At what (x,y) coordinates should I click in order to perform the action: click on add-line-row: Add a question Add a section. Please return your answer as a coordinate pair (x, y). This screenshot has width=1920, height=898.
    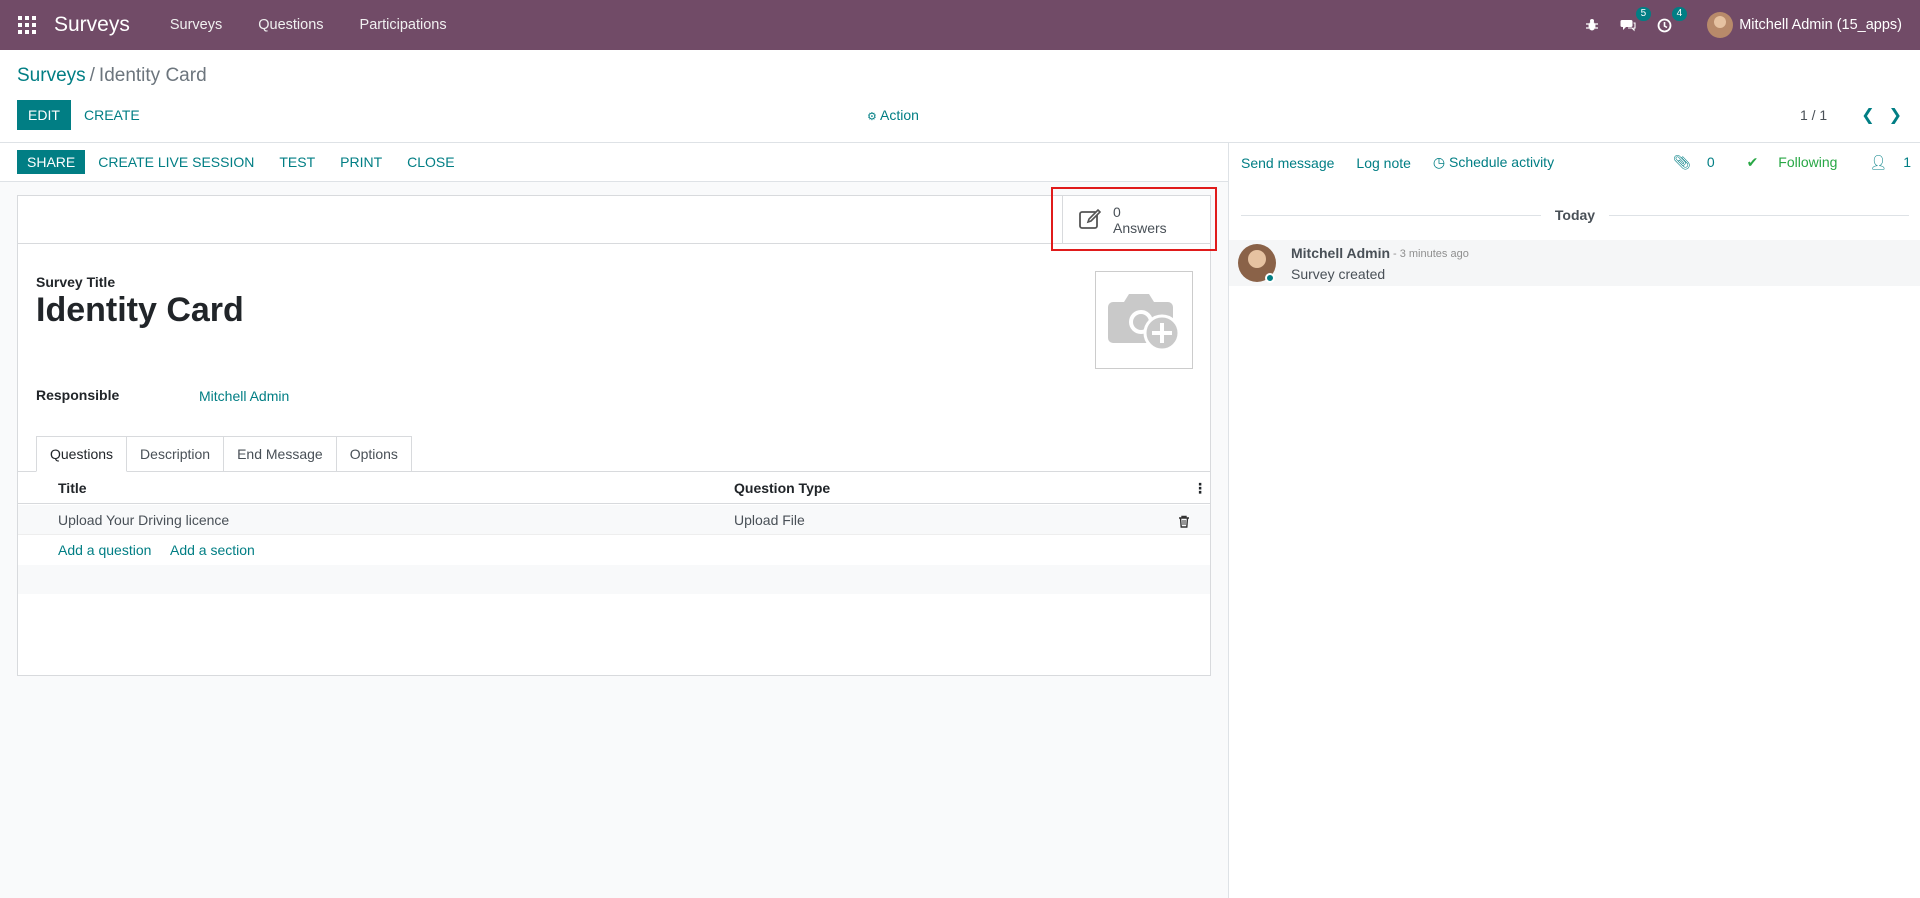
    Looking at the image, I should click on (614, 550).